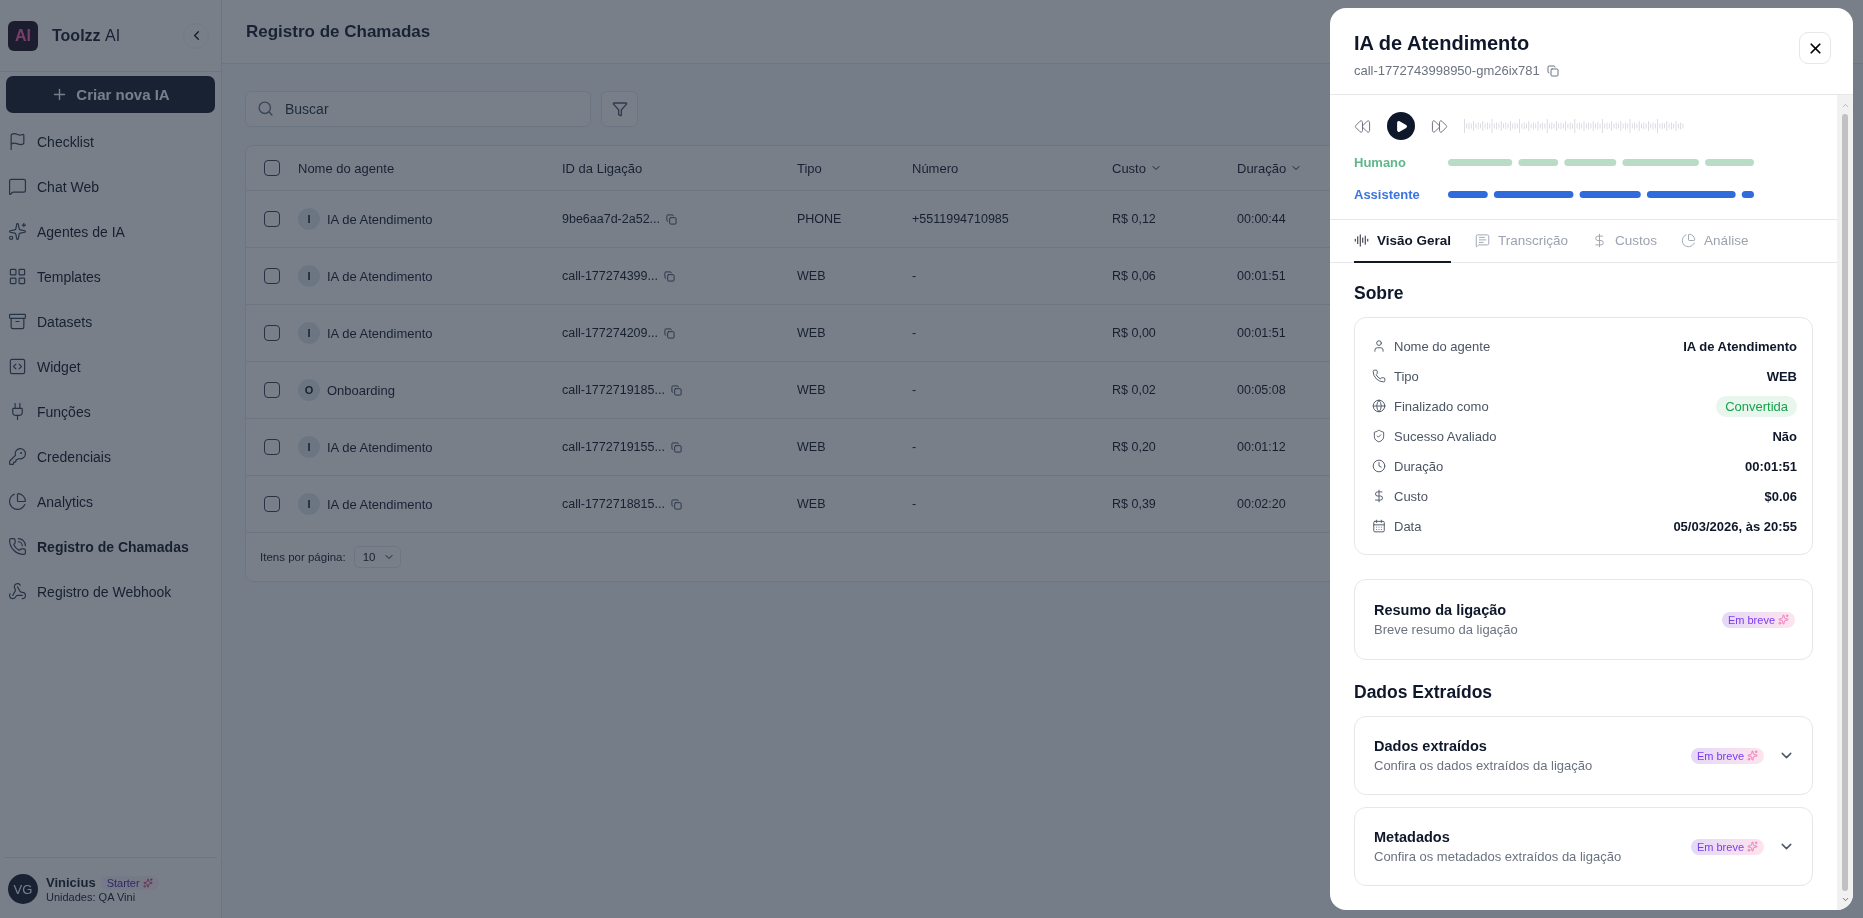 The width and height of the screenshot is (1863, 918). I want to click on close-button, so click(1815, 48).